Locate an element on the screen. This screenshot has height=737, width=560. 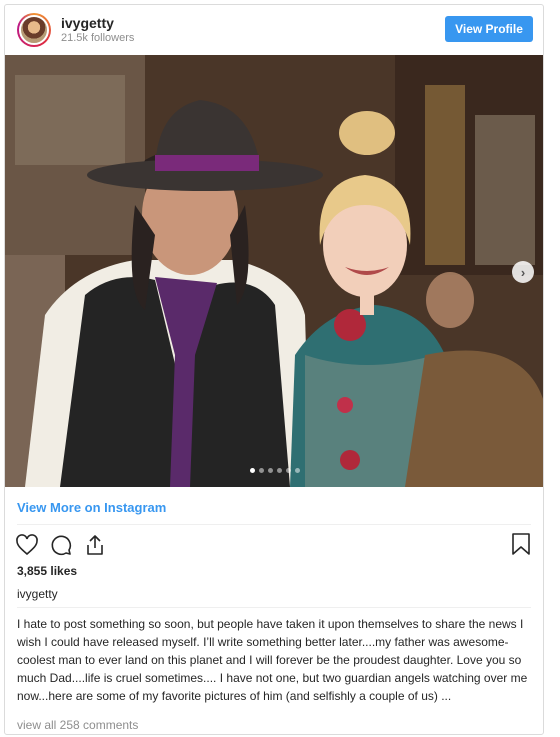
follower-count: 21.5k followers is located at coordinates (98, 38).